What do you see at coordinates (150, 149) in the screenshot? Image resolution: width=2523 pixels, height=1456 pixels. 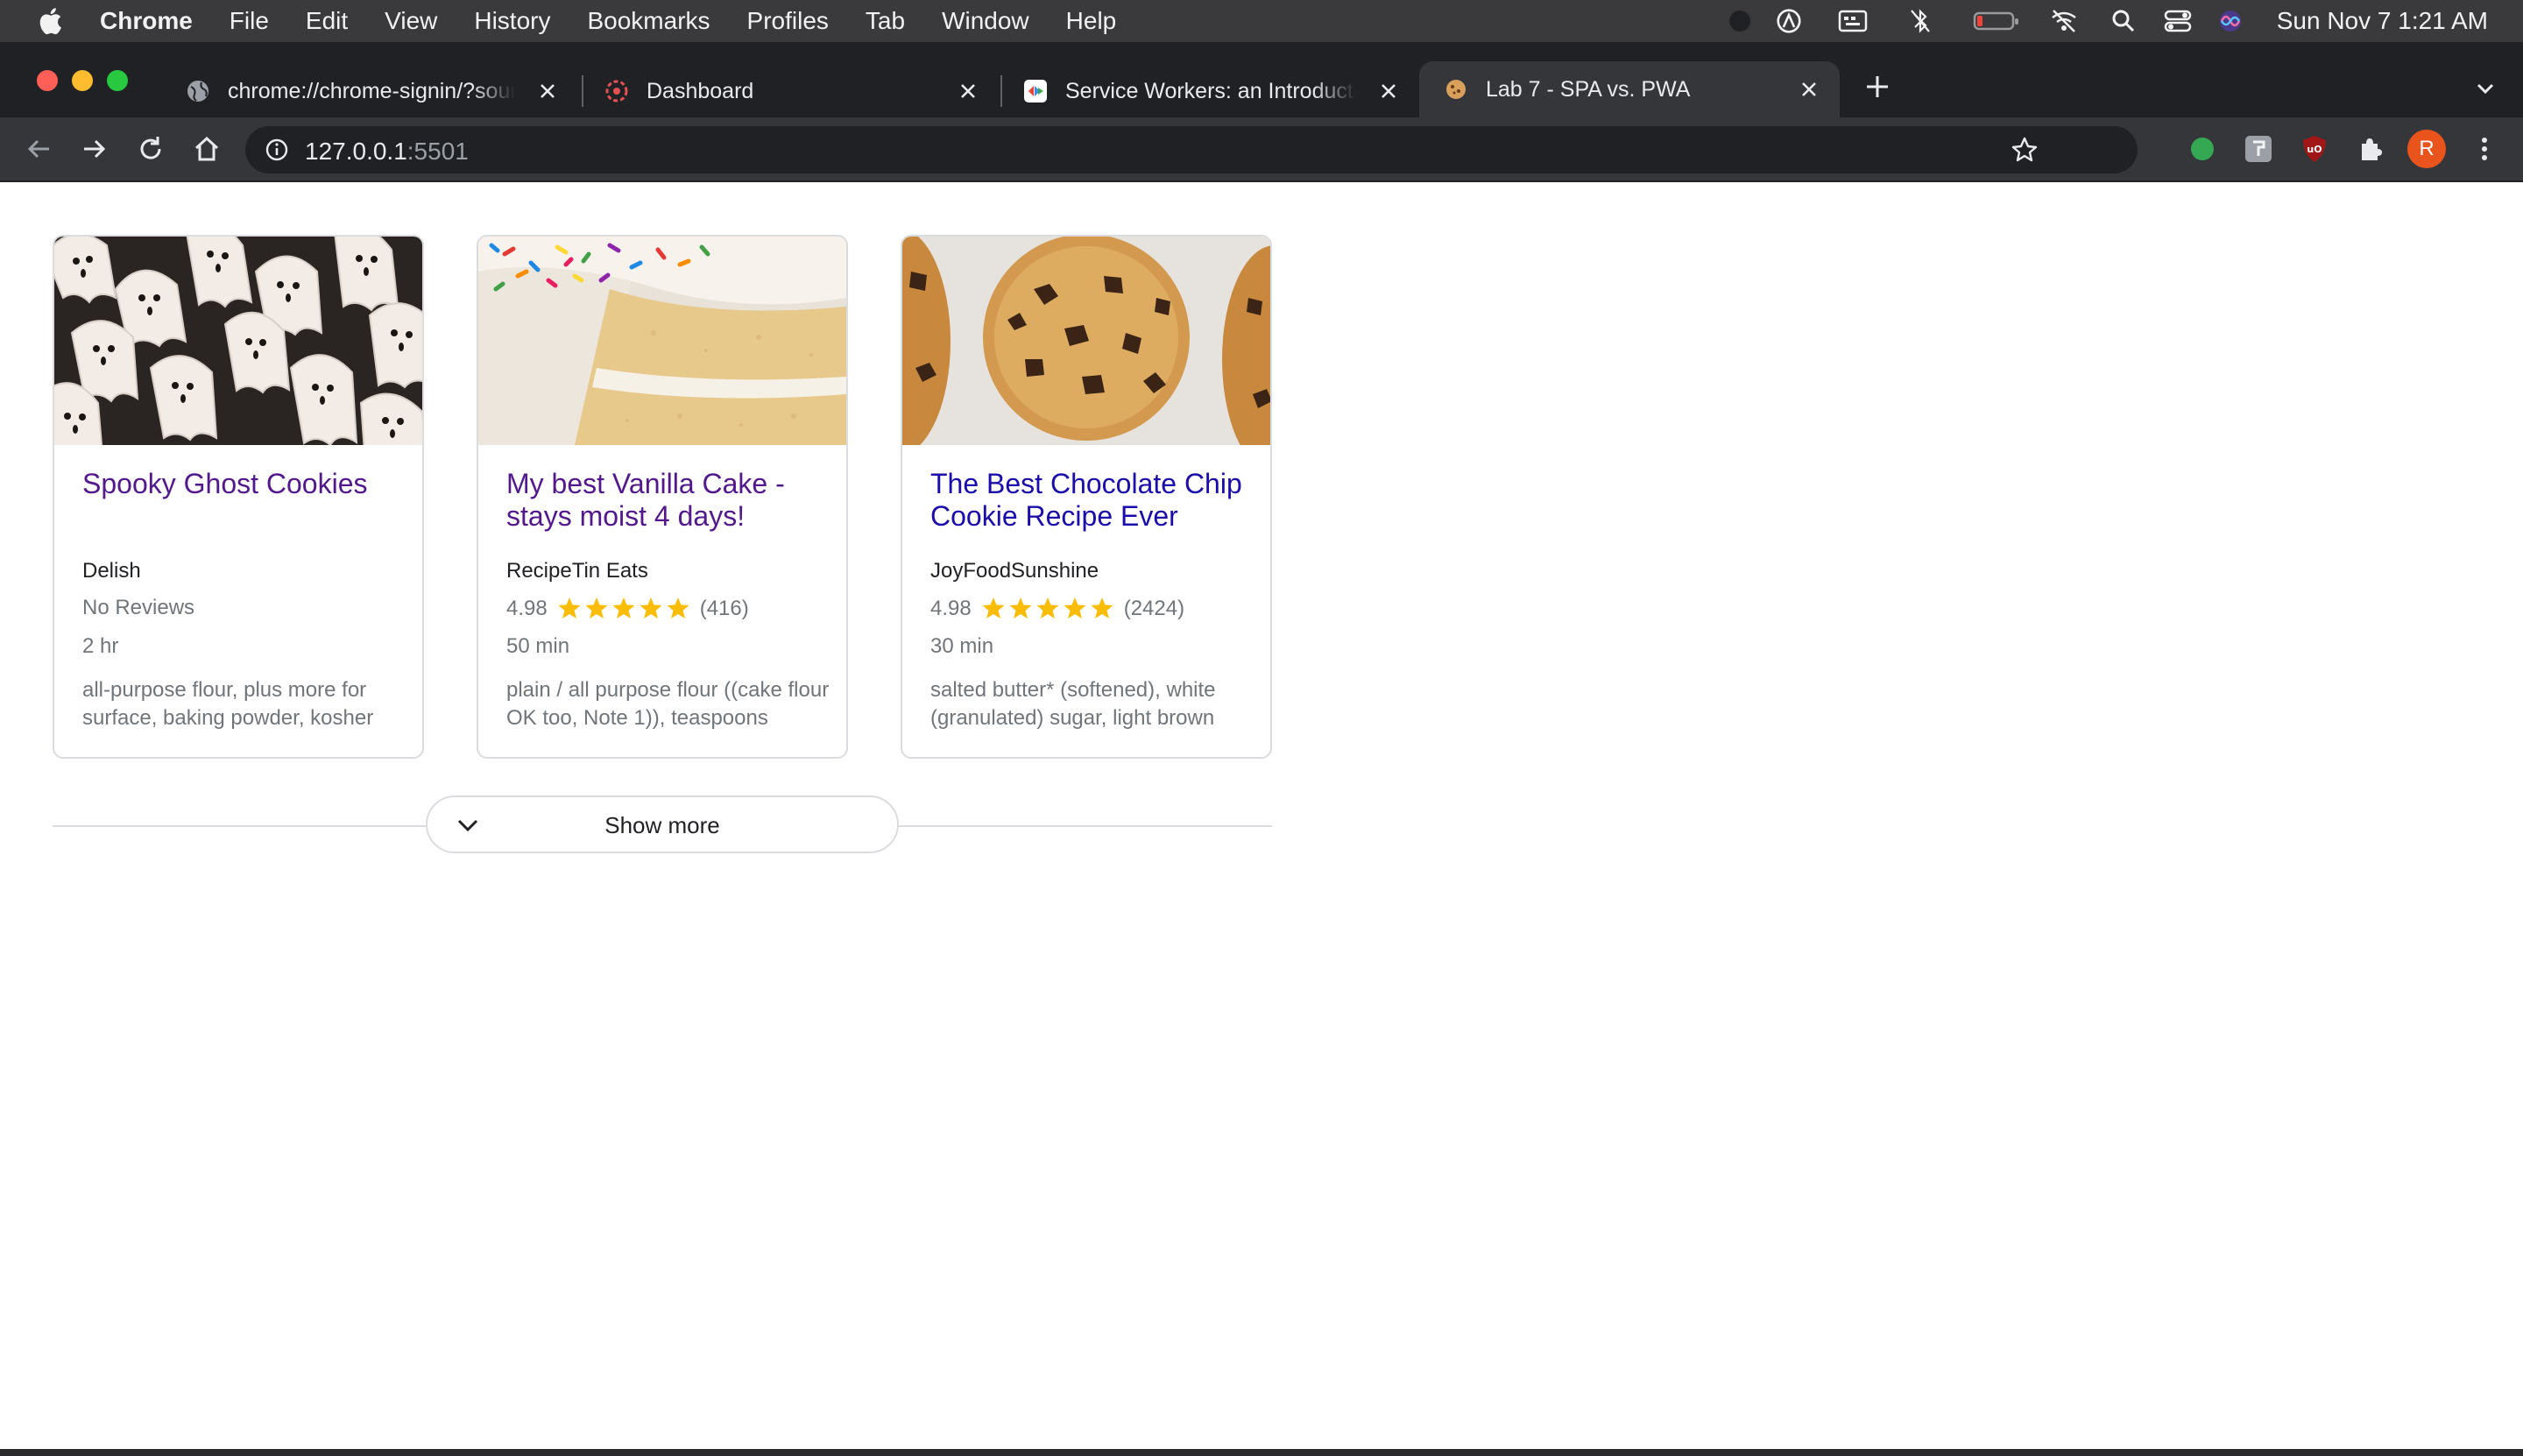 I see `reload-icon` at bounding box center [150, 149].